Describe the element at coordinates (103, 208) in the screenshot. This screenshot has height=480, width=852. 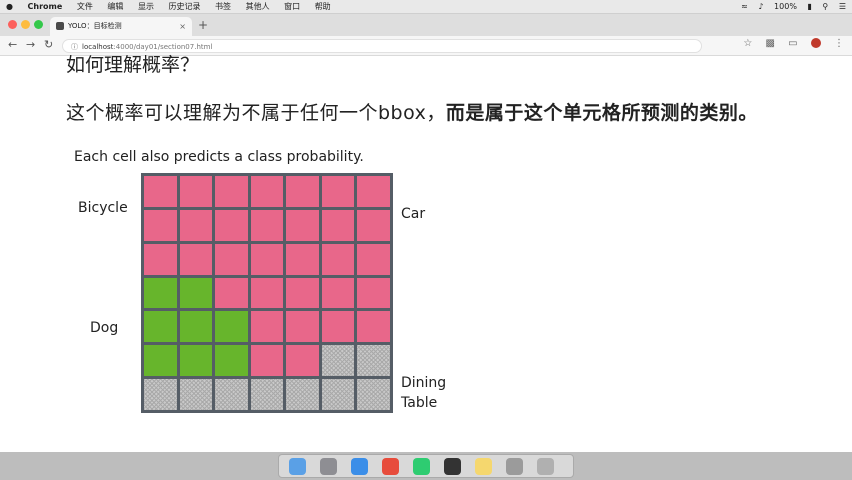
I see `label-bicycle: Bicycle` at that location.